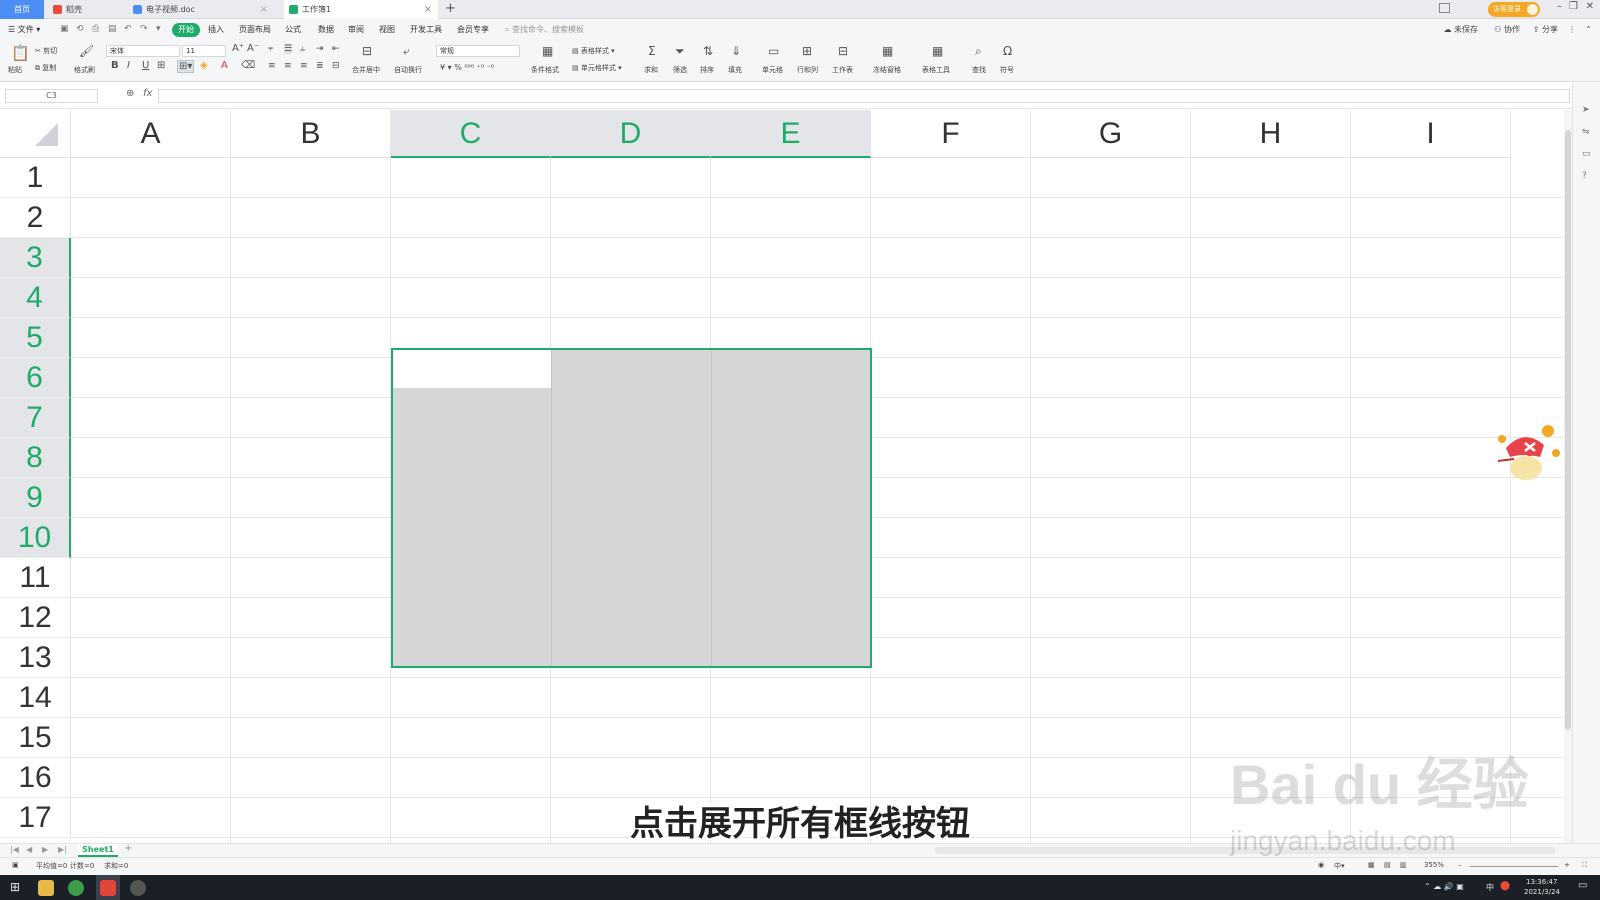 Image resolution: width=1600 pixels, height=900 pixels. What do you see at coordinates (35, 258) in the screenshot?
I see `row-header-3: 3` at bounding box center [35, 258].